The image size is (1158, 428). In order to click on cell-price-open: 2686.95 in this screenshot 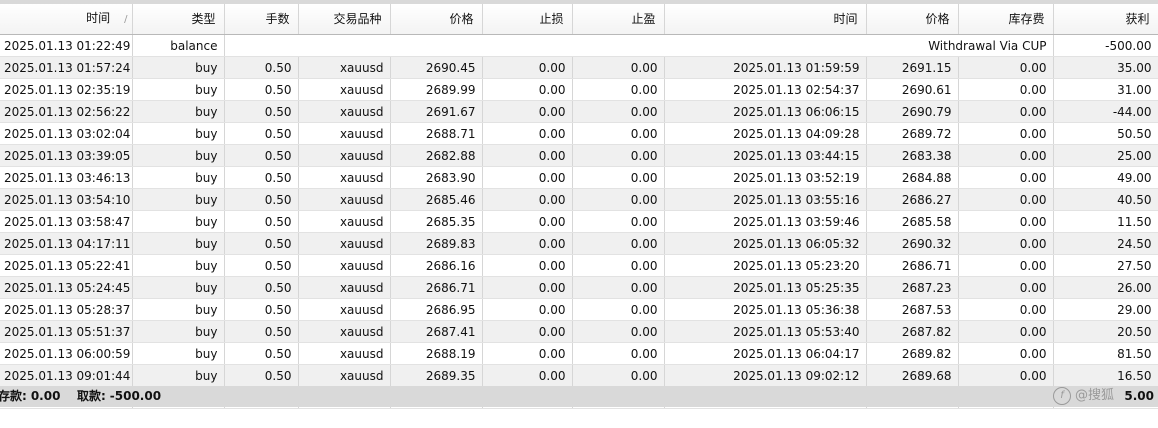, I will do `click(436, 309)`.